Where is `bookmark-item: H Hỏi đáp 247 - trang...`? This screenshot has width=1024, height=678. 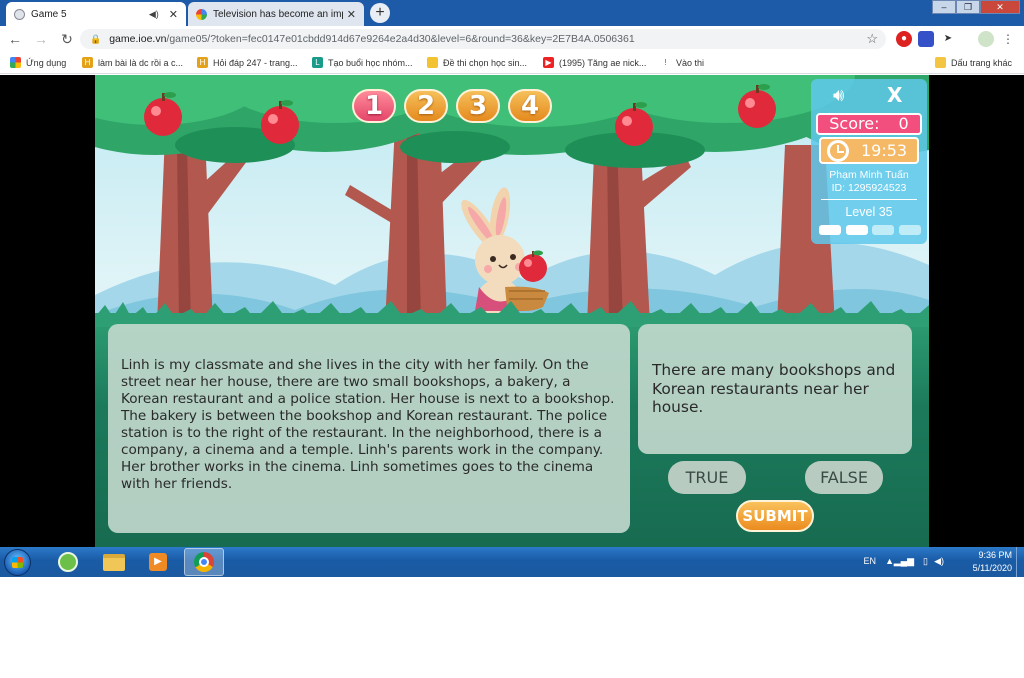
bookmark-item: H Hỏi đáp 247 - trang... is located at coordinates (247, 62).